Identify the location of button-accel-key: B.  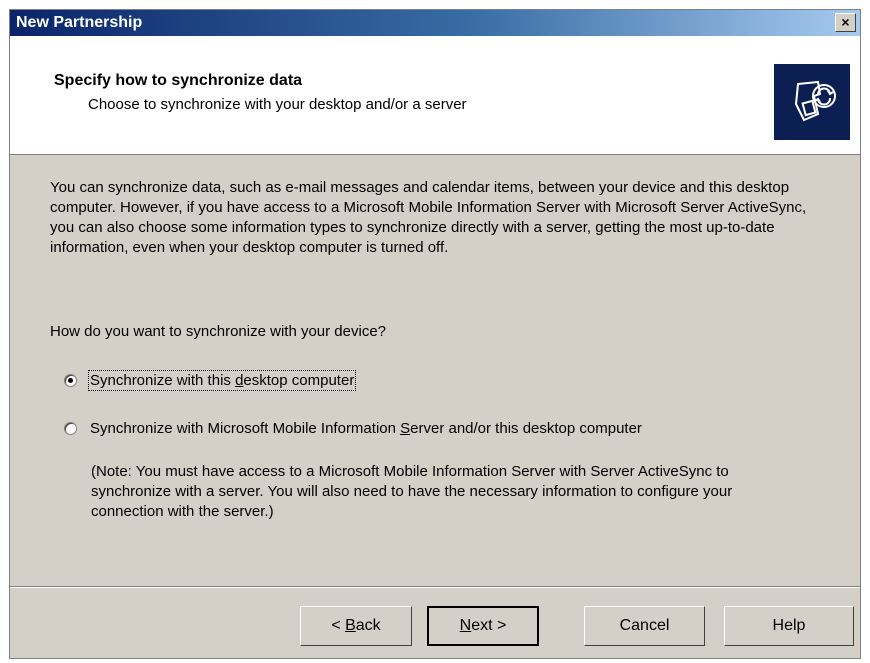
(350, 625).